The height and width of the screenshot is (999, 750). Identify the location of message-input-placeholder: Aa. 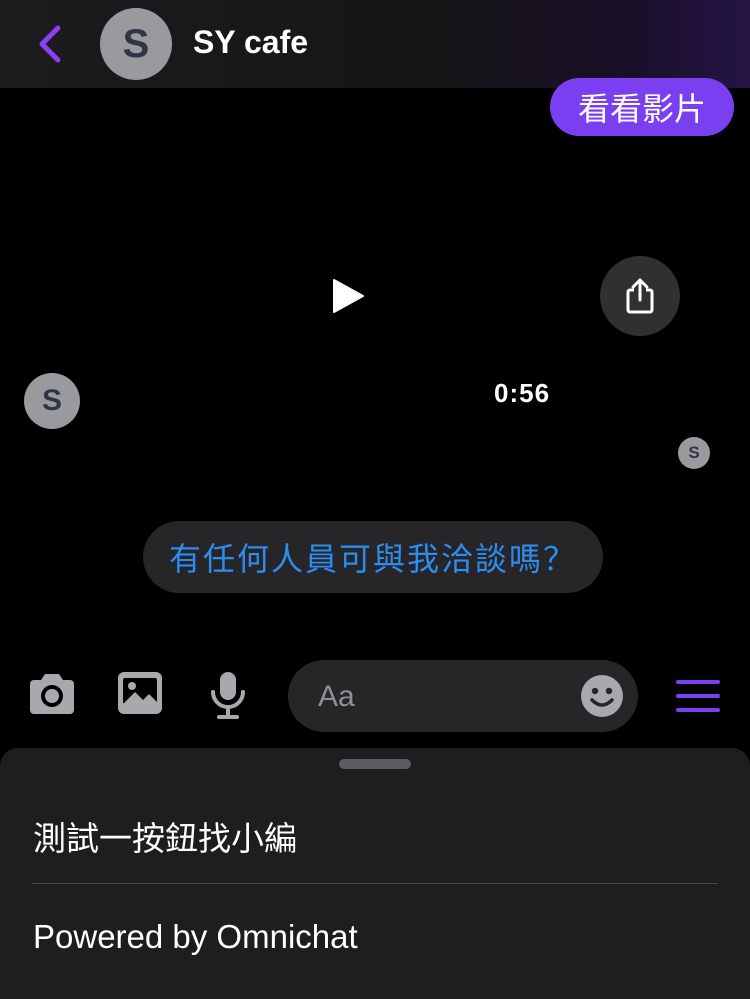
(336, 696).